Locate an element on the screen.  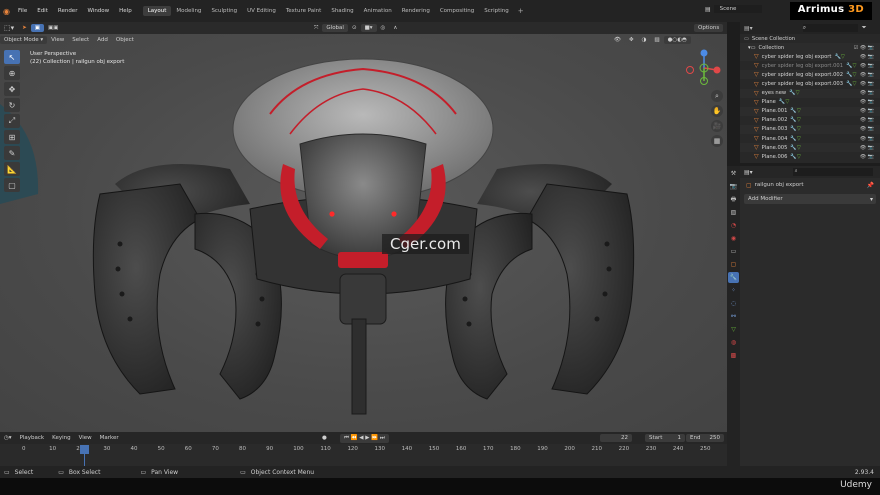
transform-tool-icon: ⊞ is located at coordinates (12, 137).